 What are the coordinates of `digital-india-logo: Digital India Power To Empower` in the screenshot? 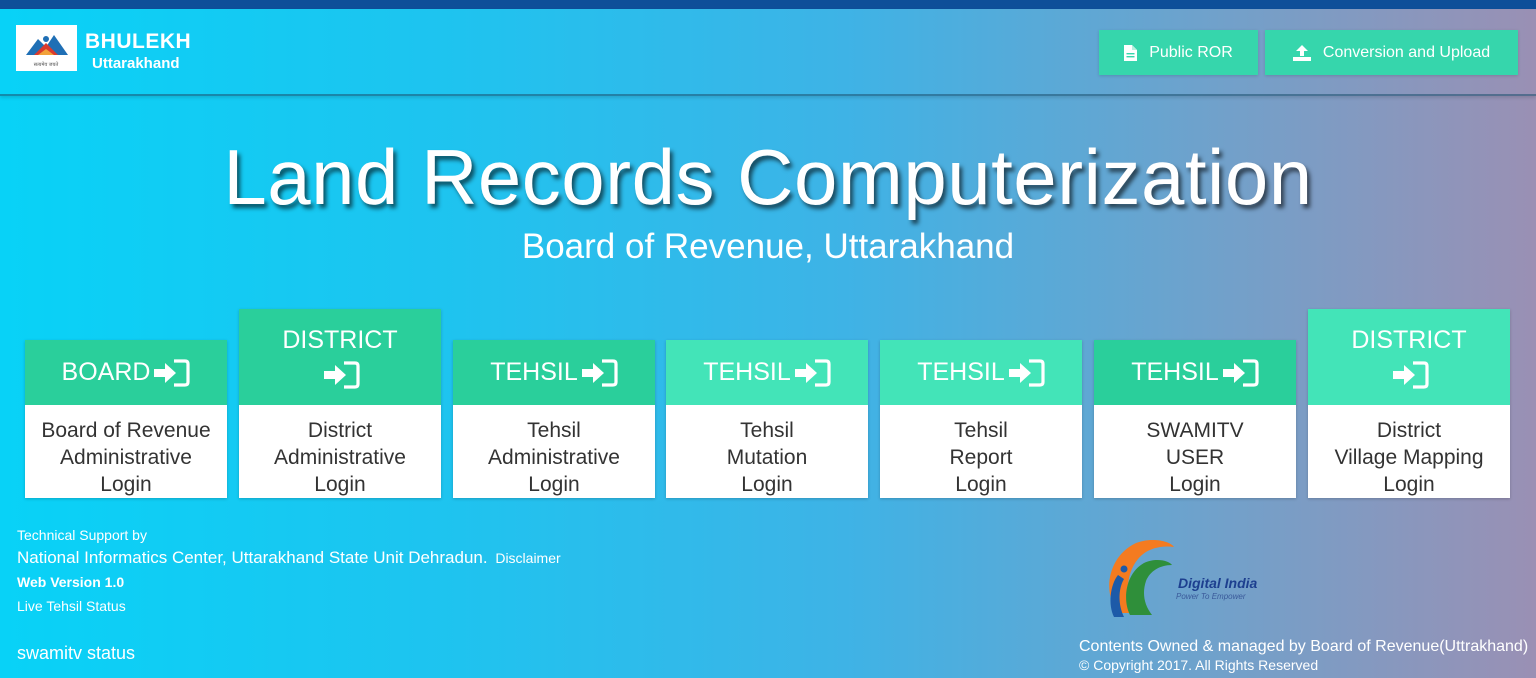 It's located at (1185, 577).